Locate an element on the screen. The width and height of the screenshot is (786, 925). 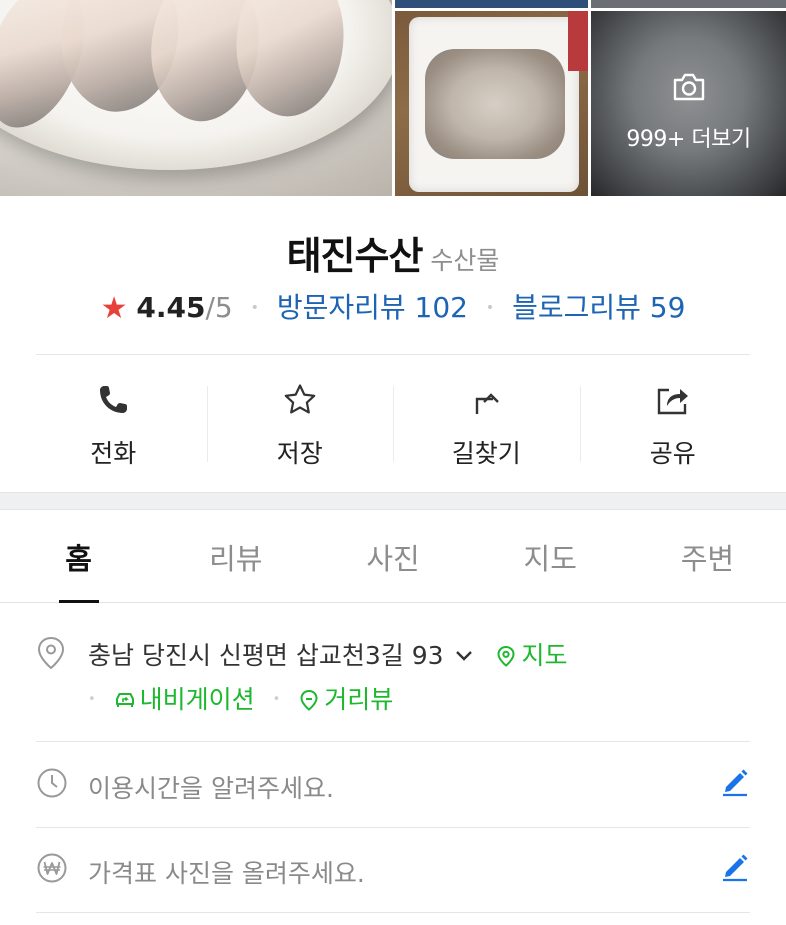
rating-star-icon: ★ is located at coordinates (114, 308).